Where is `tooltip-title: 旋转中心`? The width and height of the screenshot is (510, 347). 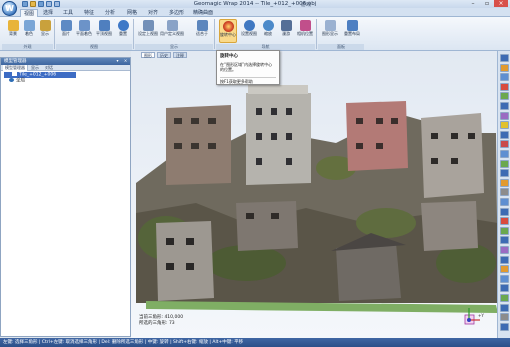
tooltip-title: 旋转中心 is located at coordinates (229, 56).